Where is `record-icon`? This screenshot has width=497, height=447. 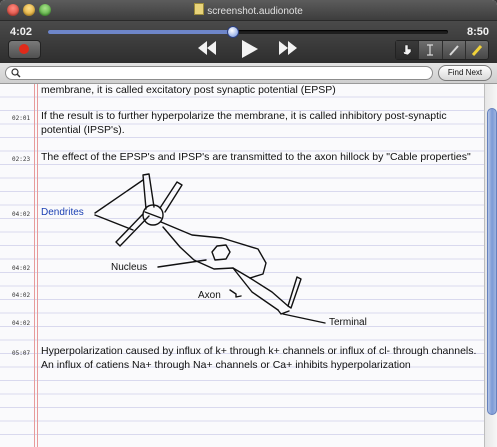 record-icon is located at coordinates (24, 49).